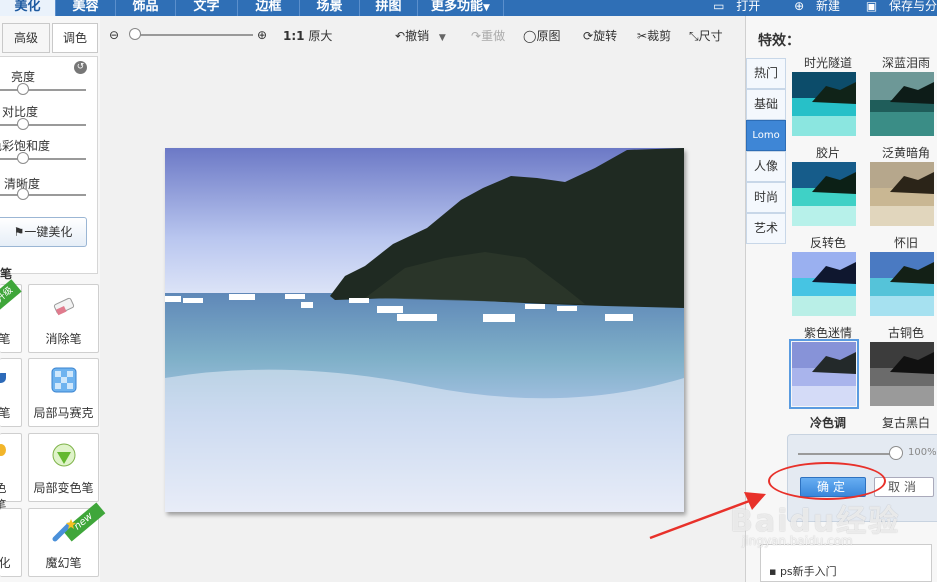 This screenshot has width=937, height=582. I want to click on tool-magic-brush: new 魔幻笔, so click(67, 539).